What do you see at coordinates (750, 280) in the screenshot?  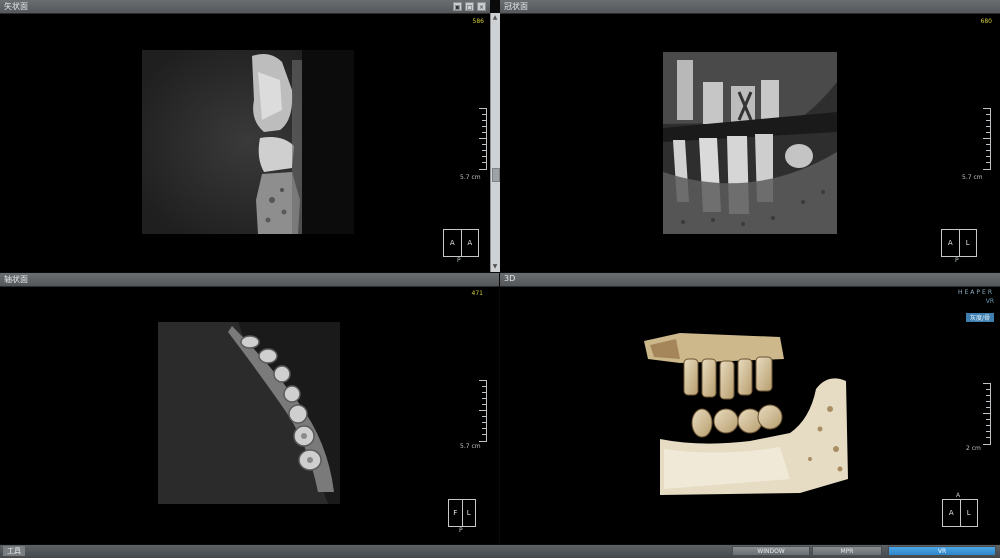 I see `viewport-header: 3D` at bounding box center [750, 280].